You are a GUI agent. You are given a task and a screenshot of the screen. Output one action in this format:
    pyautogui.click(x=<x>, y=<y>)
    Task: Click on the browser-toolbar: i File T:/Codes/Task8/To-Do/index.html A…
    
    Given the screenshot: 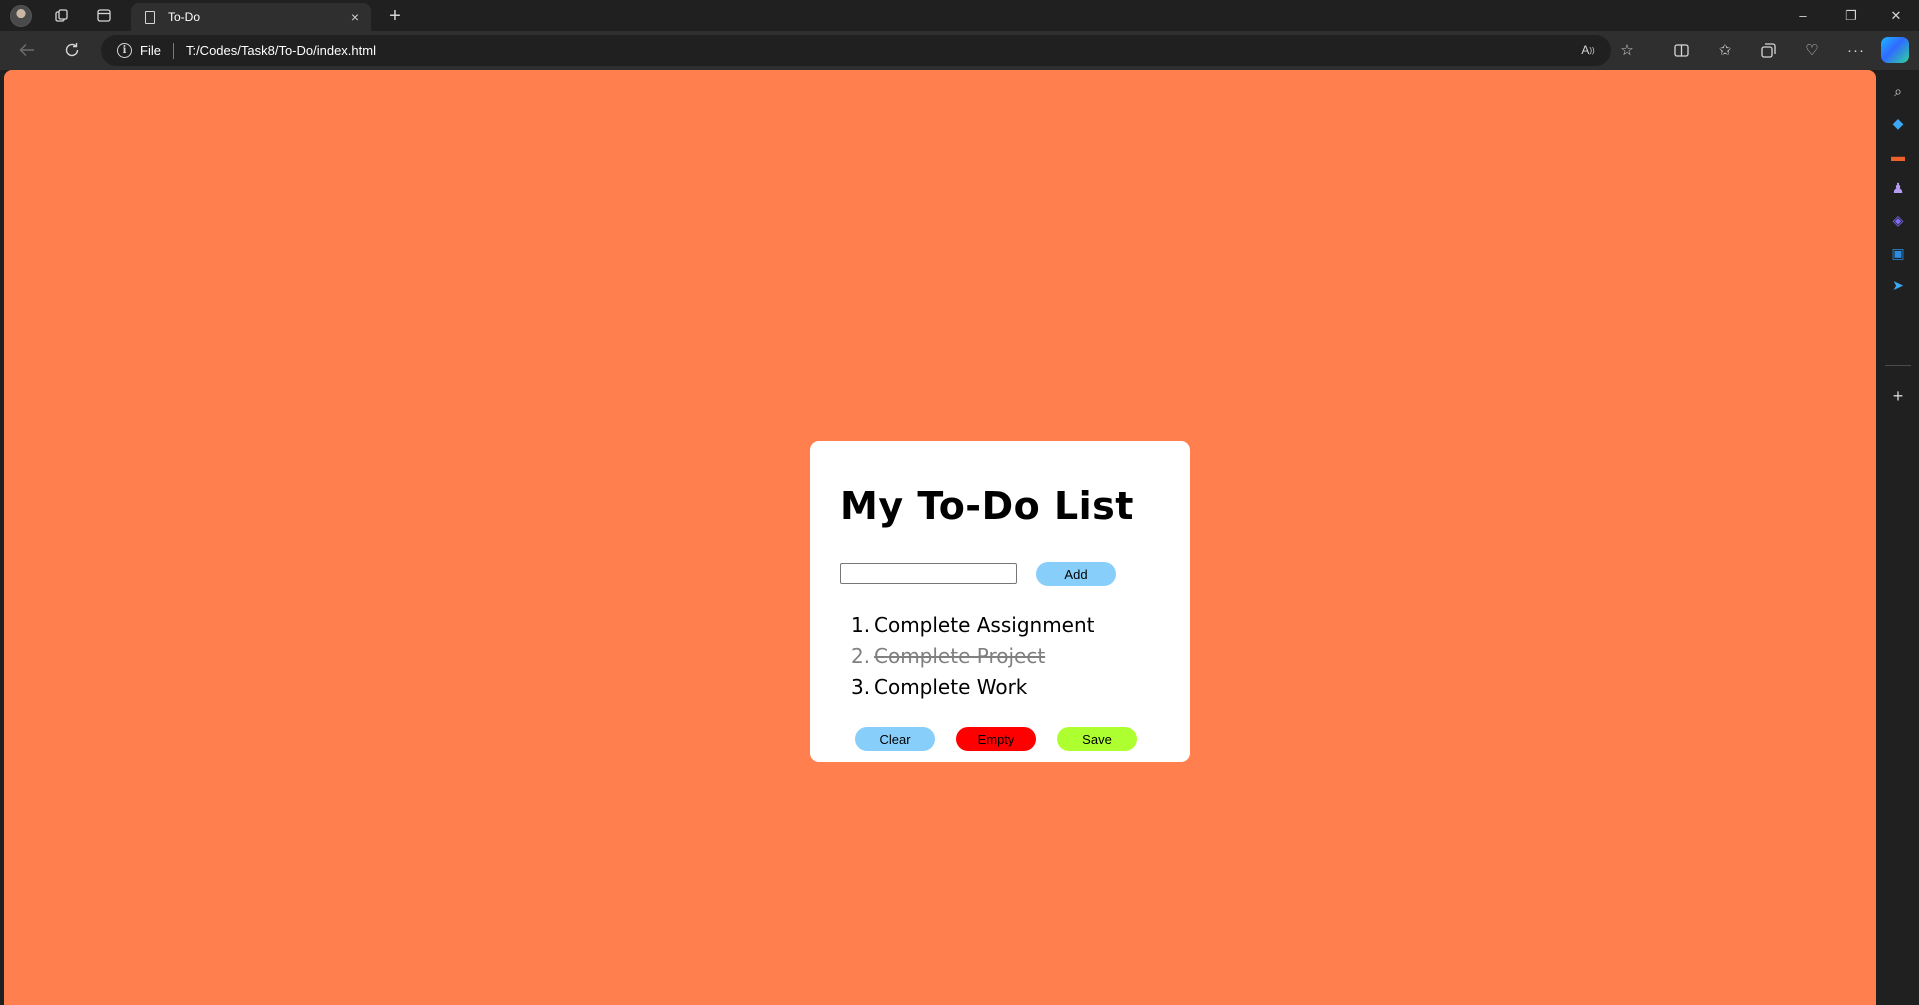 What is the action you would take?
    pyautogui.click(x=959, y=50)
    